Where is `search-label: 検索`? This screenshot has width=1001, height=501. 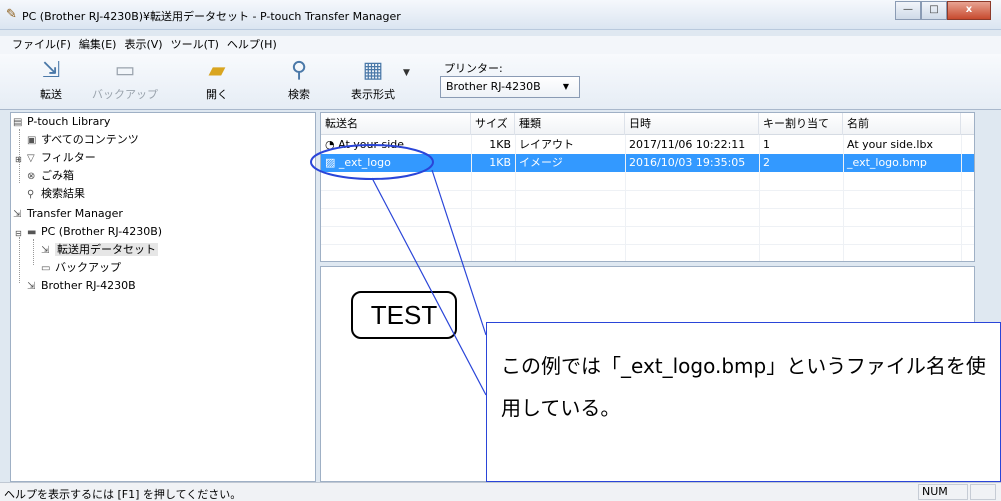 search-label: 検索 is located at coordinates (299, 94).